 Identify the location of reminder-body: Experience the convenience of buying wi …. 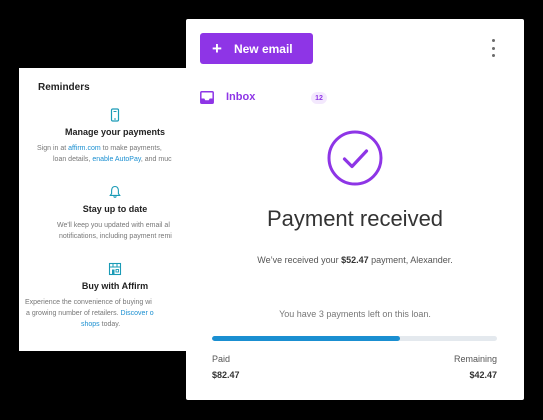
(115, 313).